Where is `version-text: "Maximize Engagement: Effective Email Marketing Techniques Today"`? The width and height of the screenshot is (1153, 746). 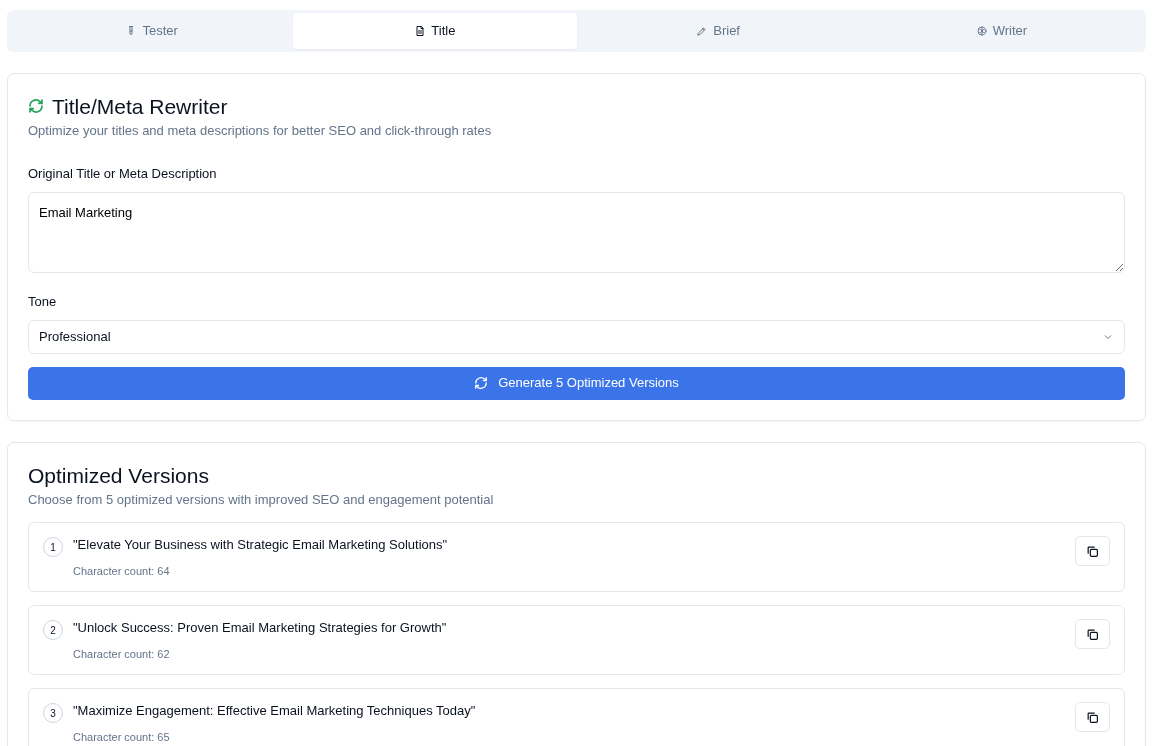
version-text: "Maximize Engagement: Effective Email Marketing Techniques Today" is located at coordinates (274, 711).